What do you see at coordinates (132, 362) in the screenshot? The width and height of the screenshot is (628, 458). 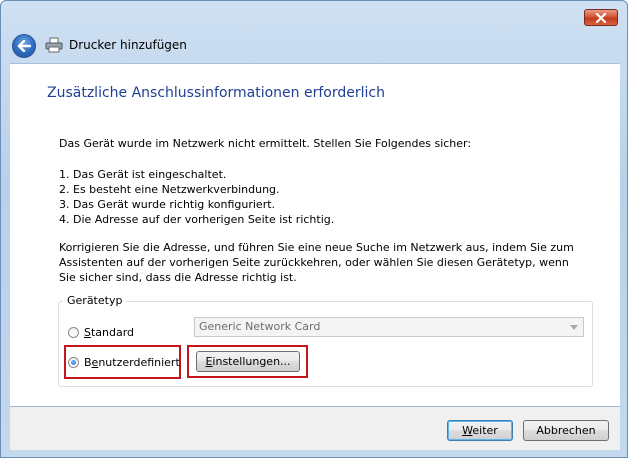 I see `radio-custom-label: Benutzerdefiniert` at bounding box center [132, 362].